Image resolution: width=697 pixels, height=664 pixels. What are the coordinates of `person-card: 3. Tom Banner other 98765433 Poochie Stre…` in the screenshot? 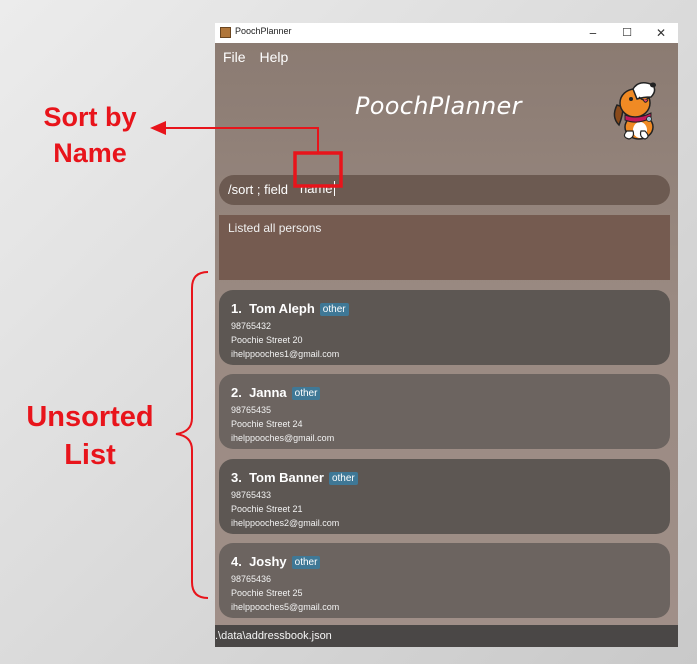 It's located at (444, 496).